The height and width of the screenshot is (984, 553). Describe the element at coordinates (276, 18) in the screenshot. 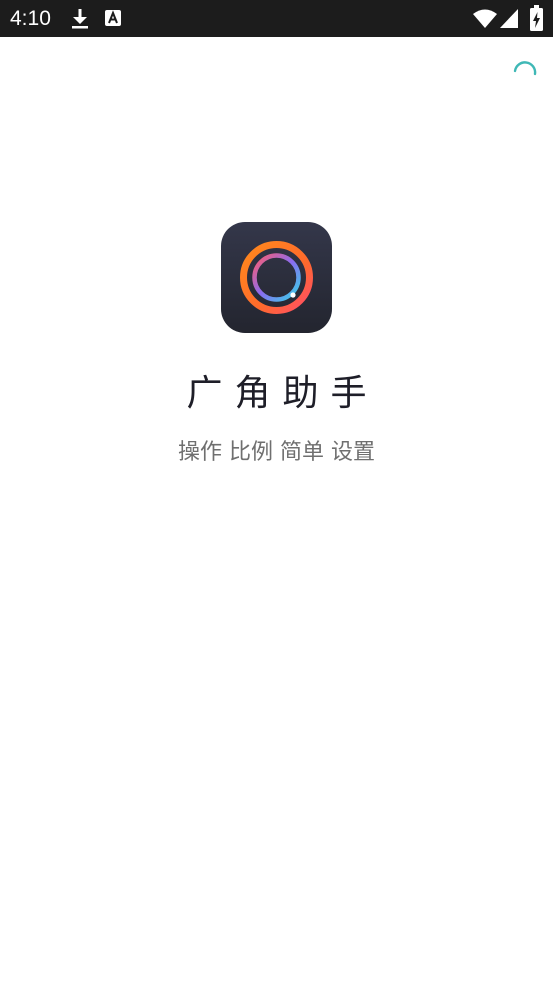

I see `status-bar: 4:10` at that location.